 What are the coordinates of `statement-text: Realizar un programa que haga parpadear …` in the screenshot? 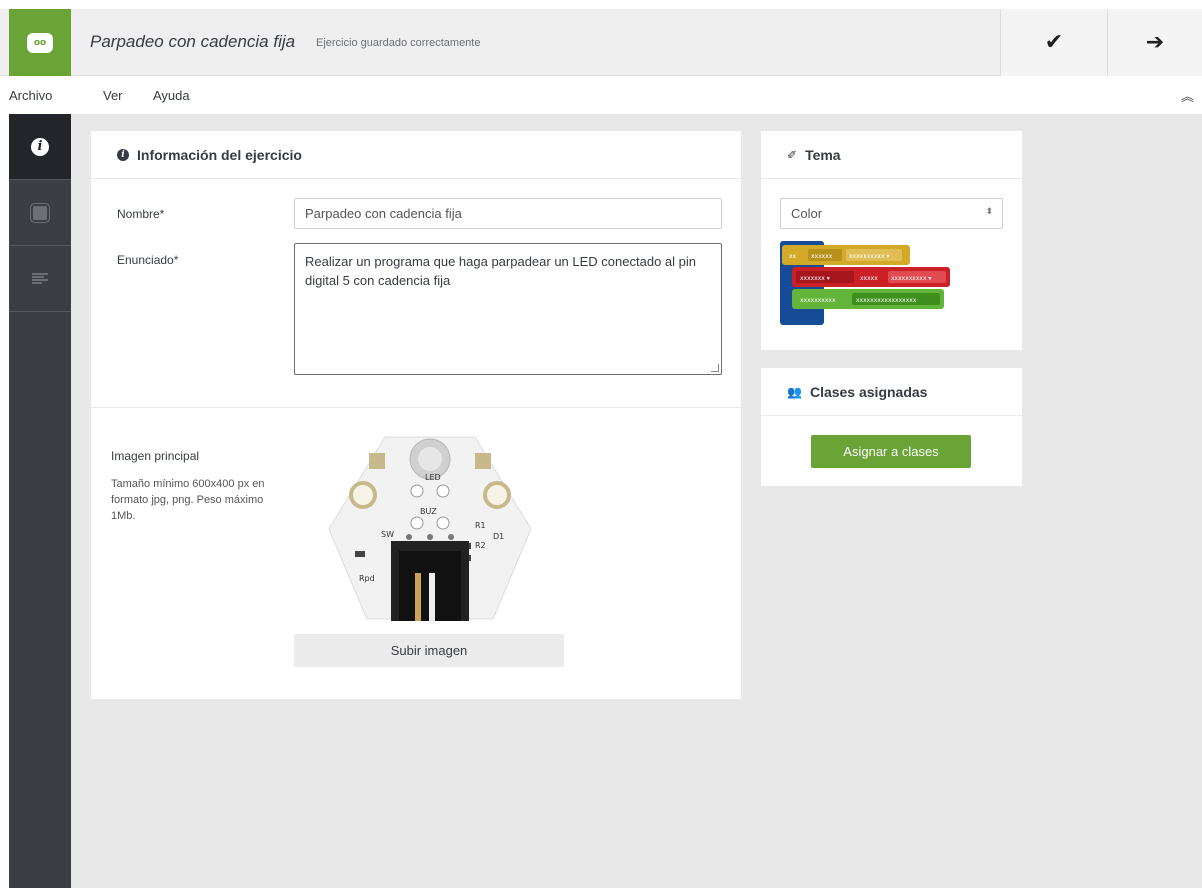 It's located at (500, 271).